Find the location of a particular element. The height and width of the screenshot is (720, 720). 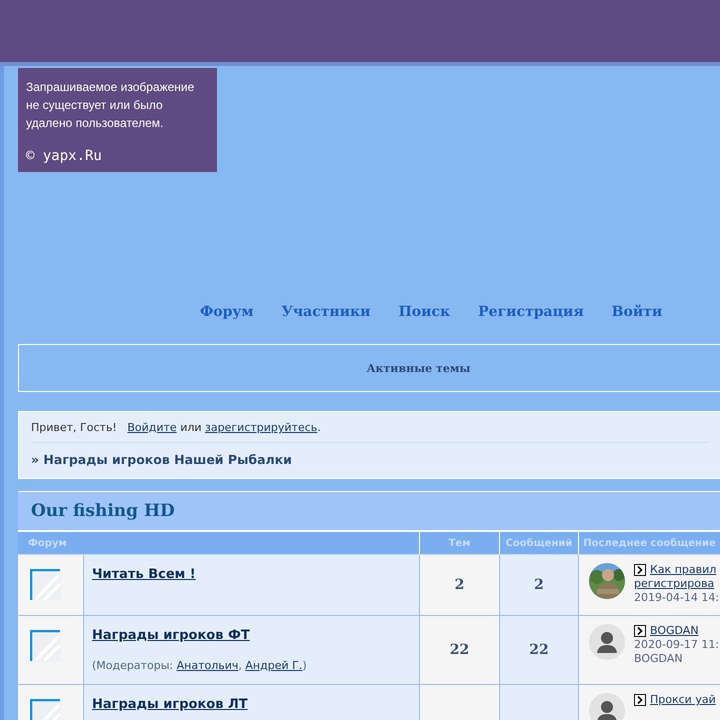

last-post-link: Прокси уай is located at coordinates (683, 700).